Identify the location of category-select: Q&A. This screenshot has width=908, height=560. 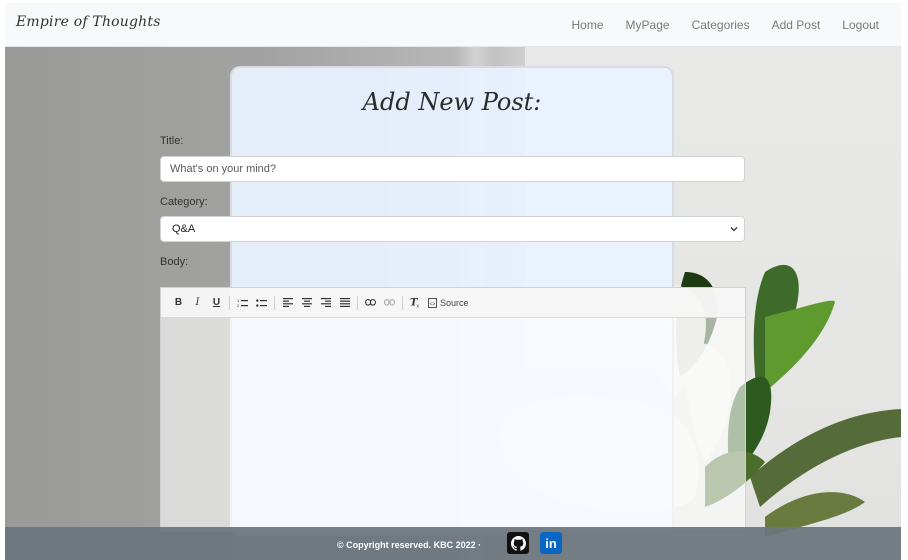
(452, 229).